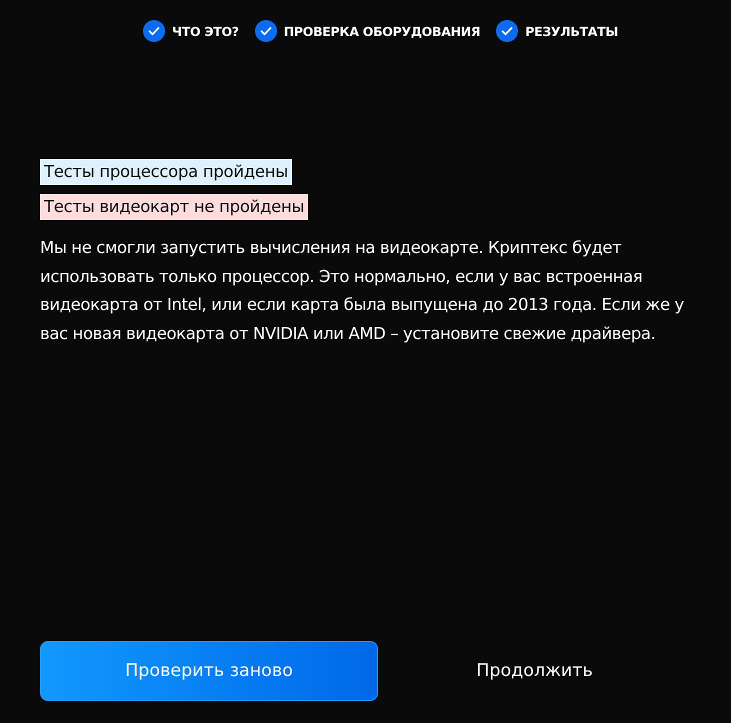  I want to click on step-label: ПРОВЕРКА ОБОРУДОВАНИЯ, so click(382, 31).